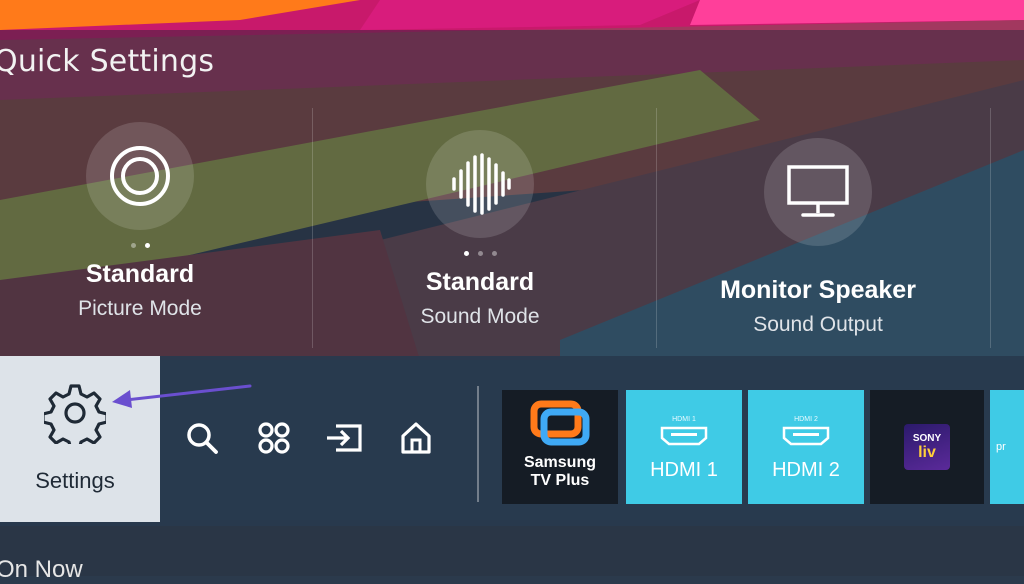 This screenshot has height=584, width=1024. I want to click on hdmi-small-label: HDMI 2, so click(806, 419).